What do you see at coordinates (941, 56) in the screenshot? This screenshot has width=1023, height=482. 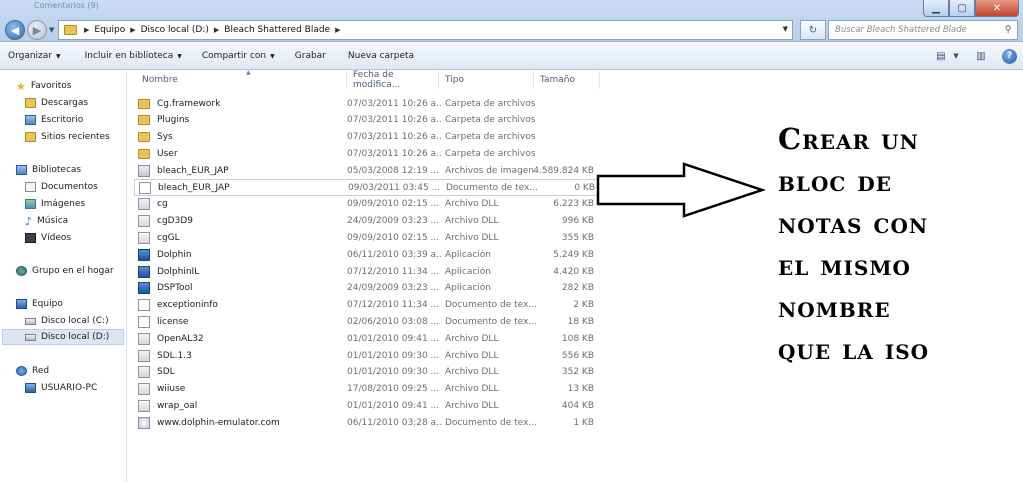 I see `change-view-icon: ▤` at bounding box center [941, 56].